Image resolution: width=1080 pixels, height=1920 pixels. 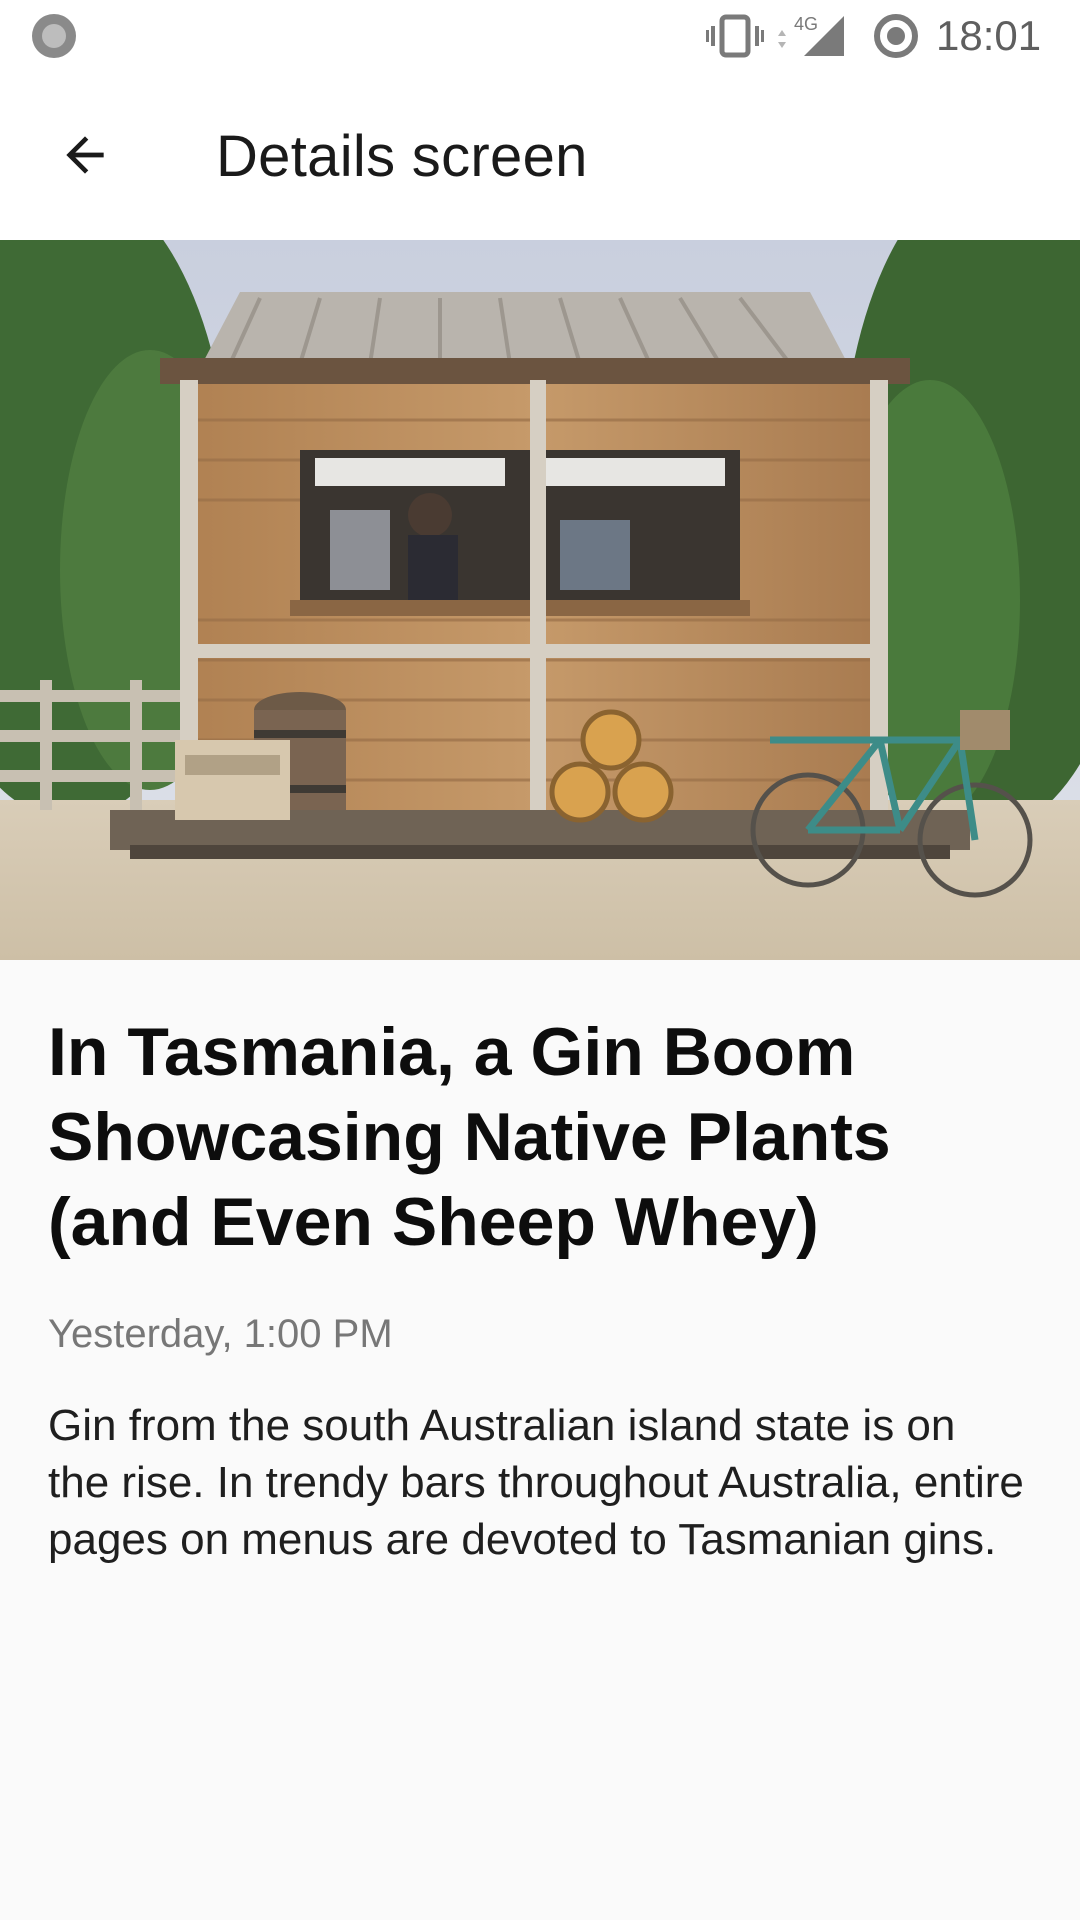 What do you see at coordinates (402, 156) in the screenshot?
I see `page-title: Details screen` at bounding box center [402, 156].